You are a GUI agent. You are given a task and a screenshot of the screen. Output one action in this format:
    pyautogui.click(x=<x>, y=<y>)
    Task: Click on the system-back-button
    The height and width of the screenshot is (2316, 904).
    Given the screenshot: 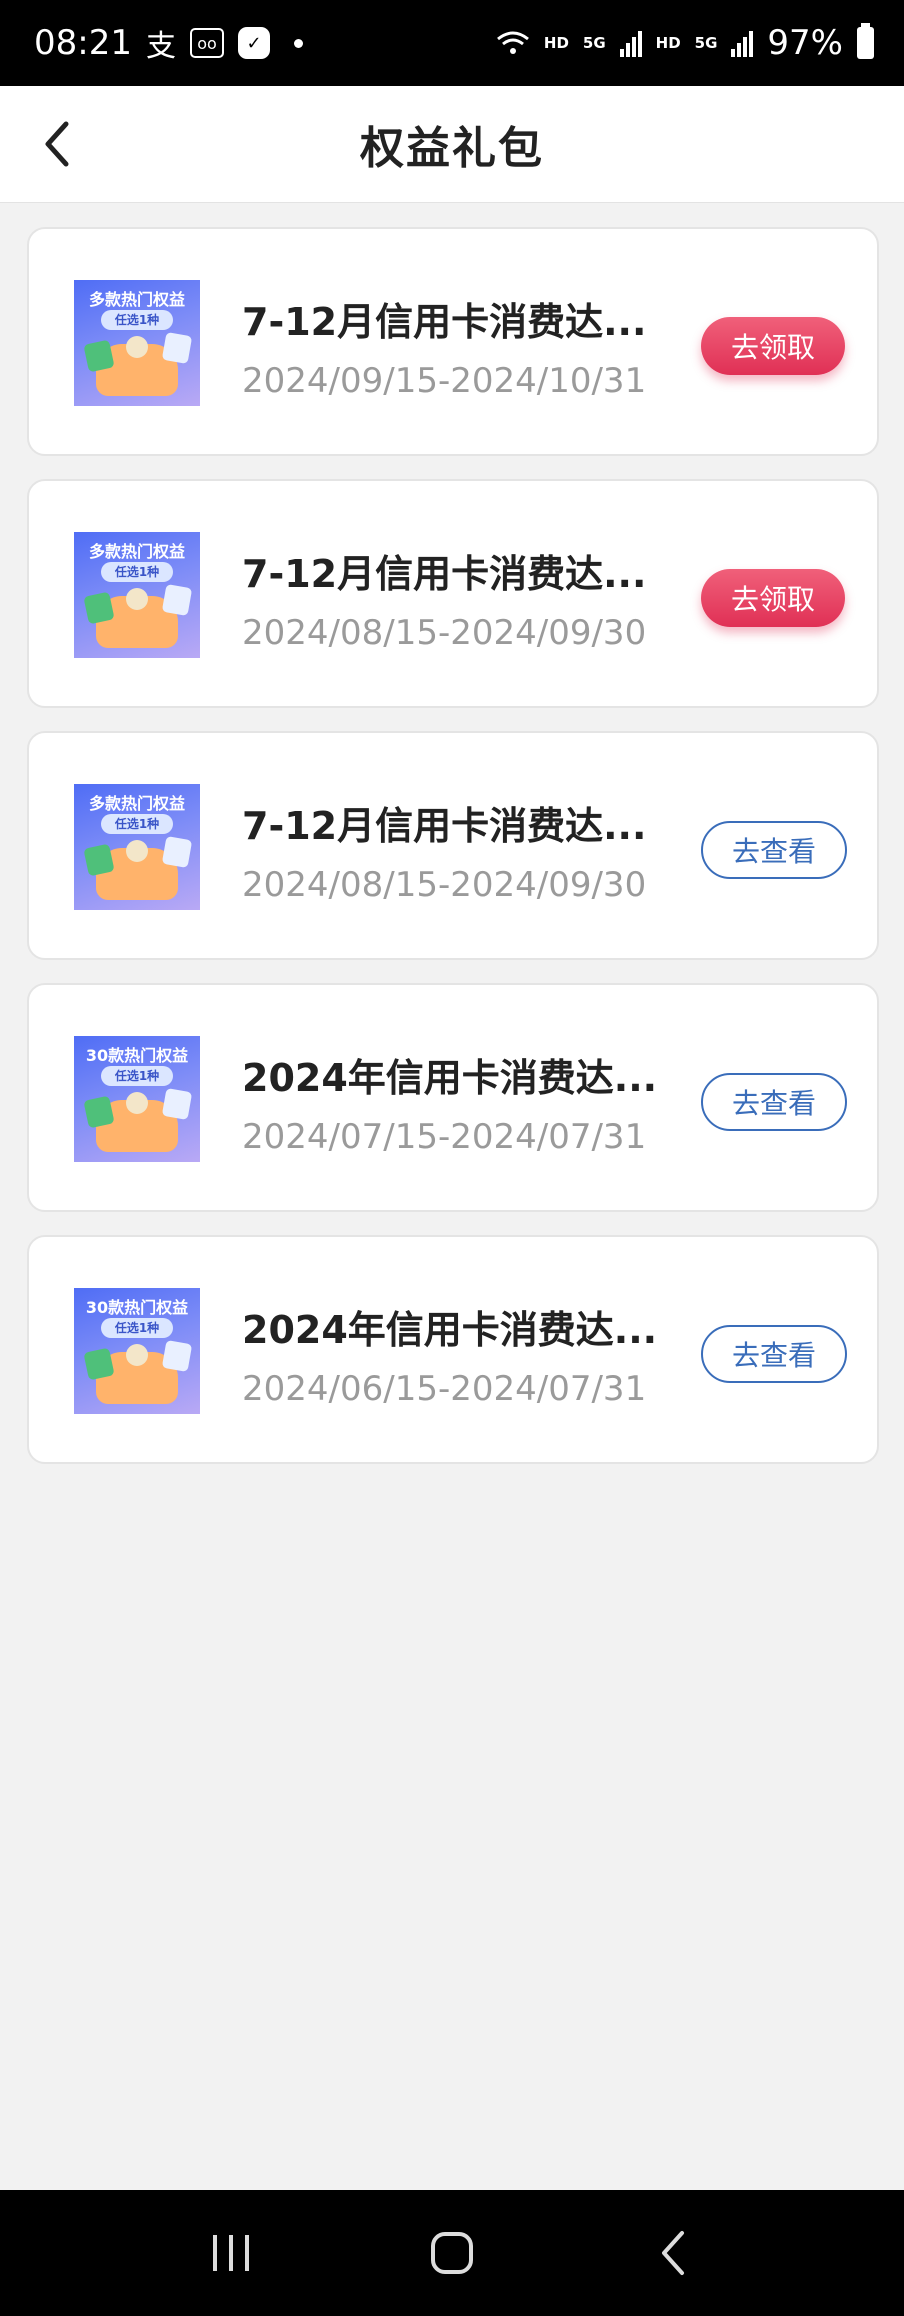 What is the action you would take?
    pyautogui.click(x=673, y=2253)
    